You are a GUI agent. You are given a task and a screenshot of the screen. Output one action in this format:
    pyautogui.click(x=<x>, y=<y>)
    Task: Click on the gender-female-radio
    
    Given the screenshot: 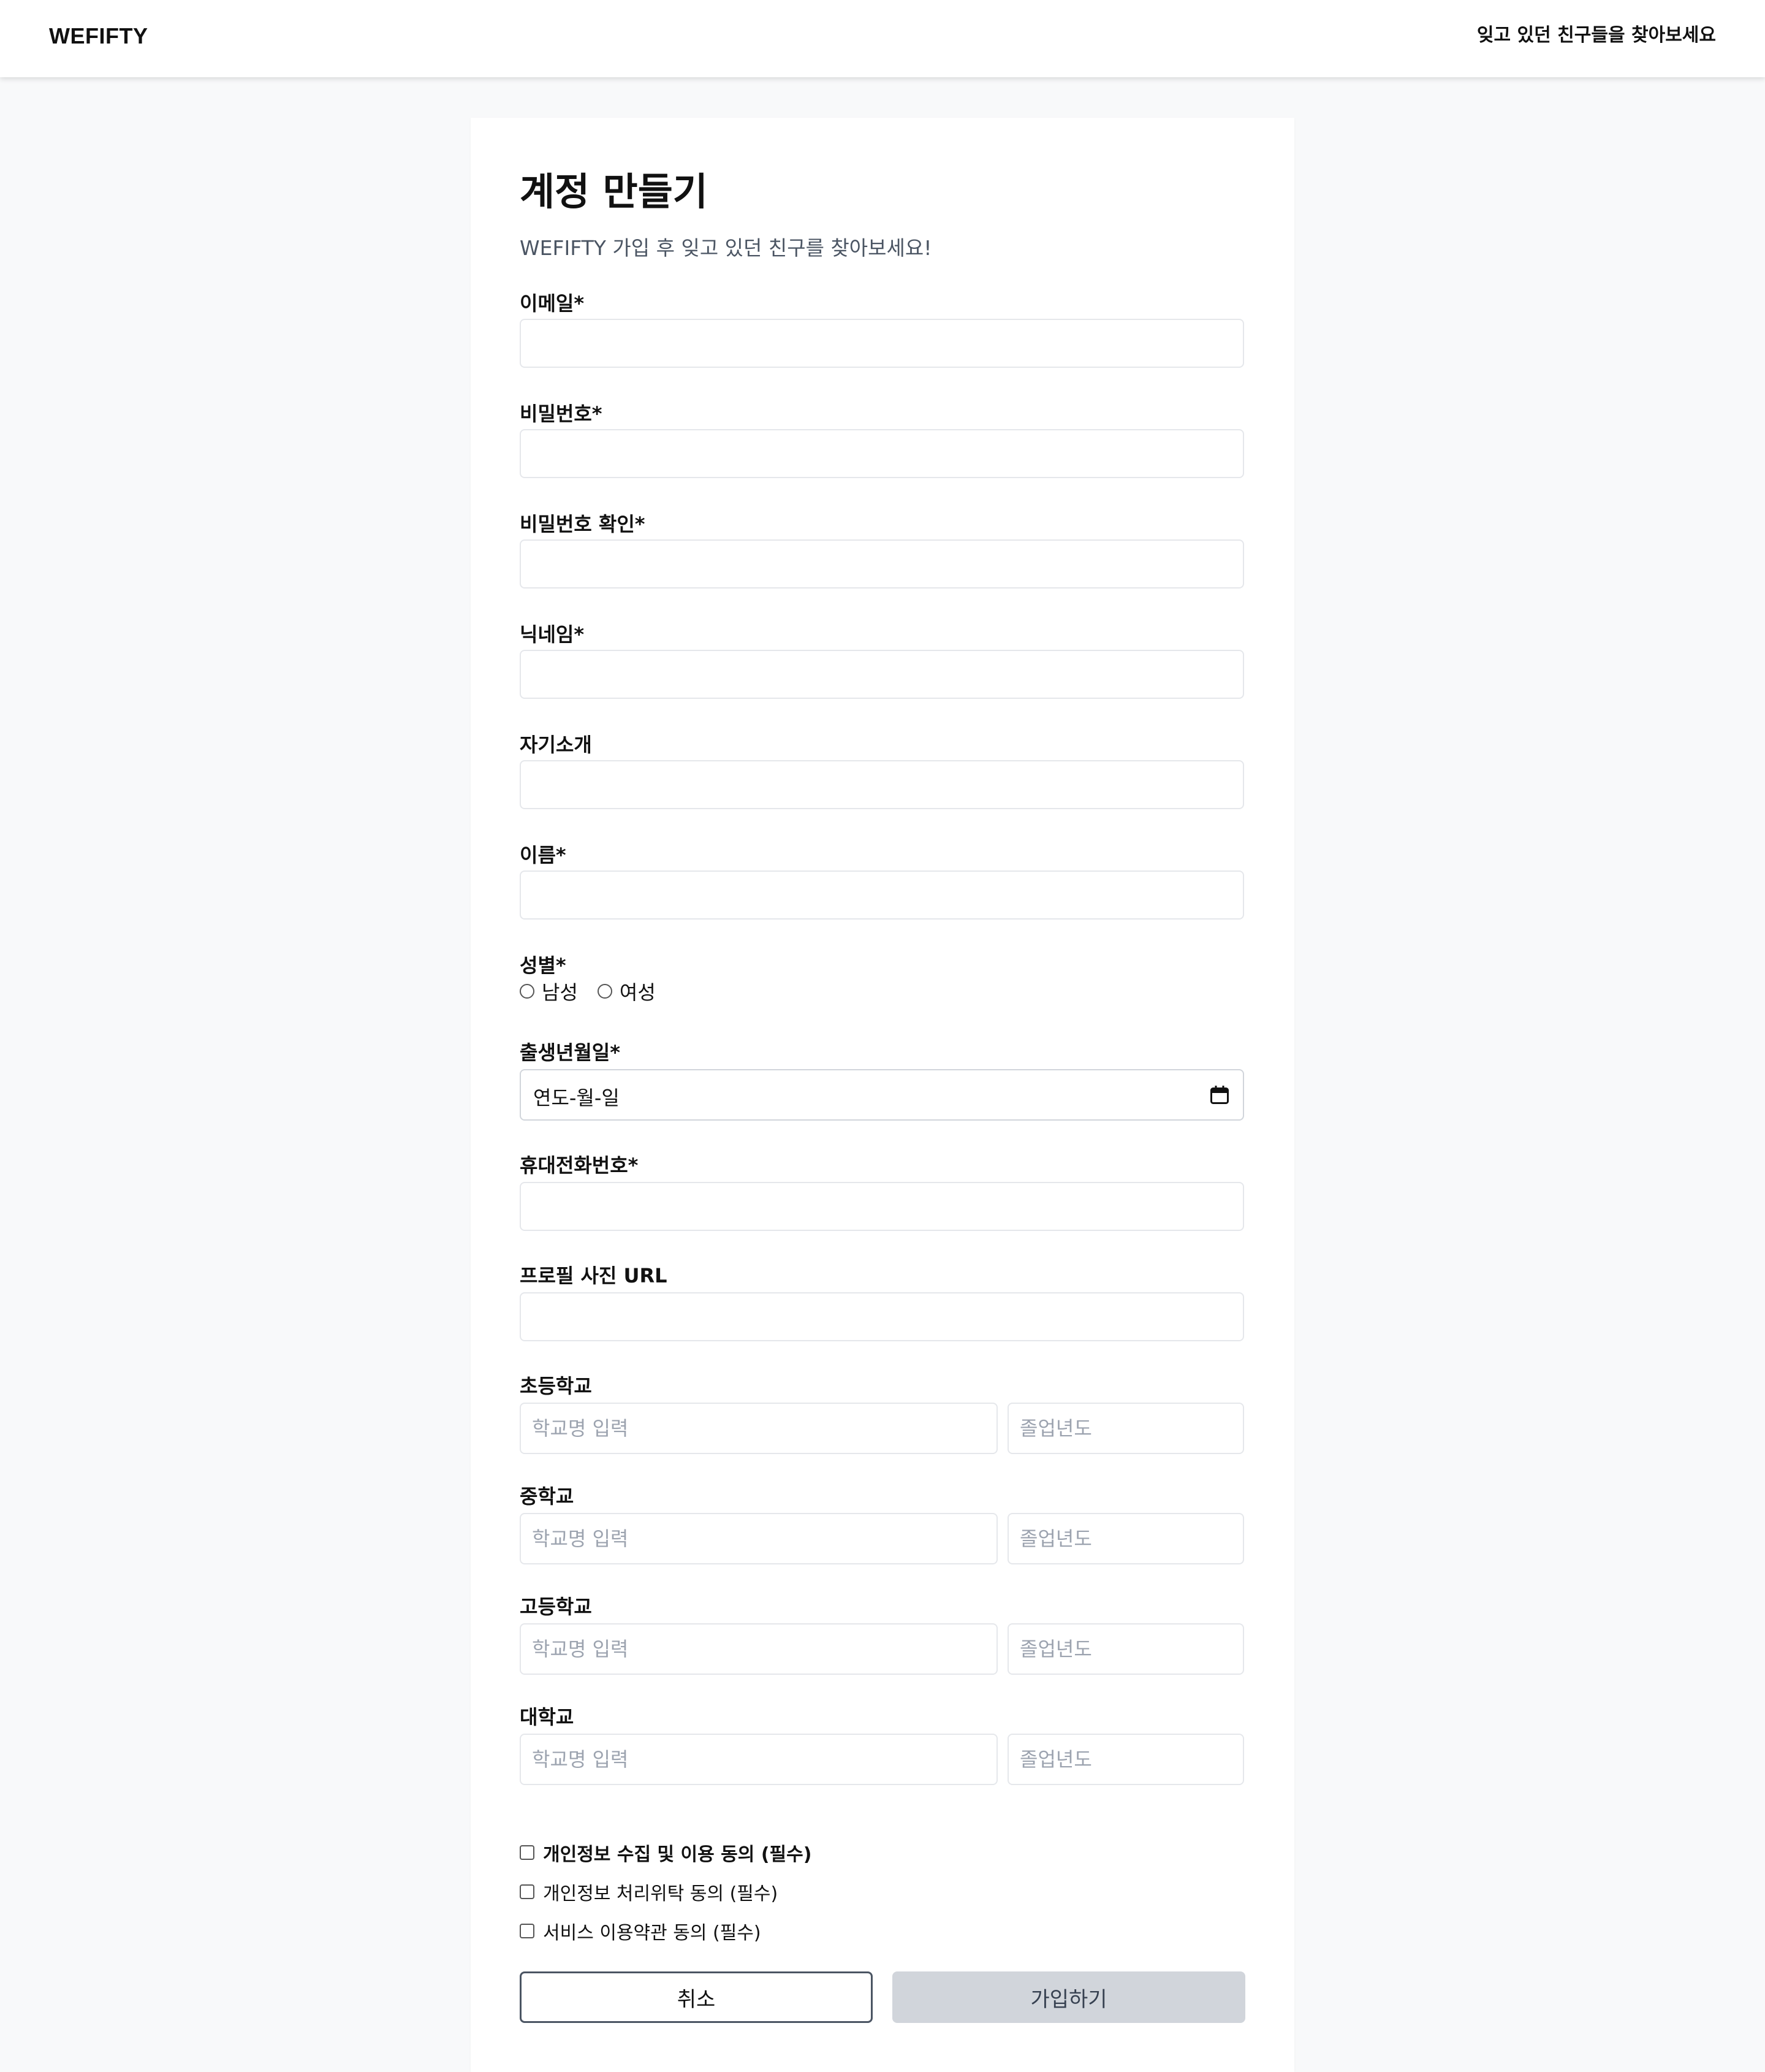 What is the action you would take?
    pyautogui.click(x=604, y=991)
    